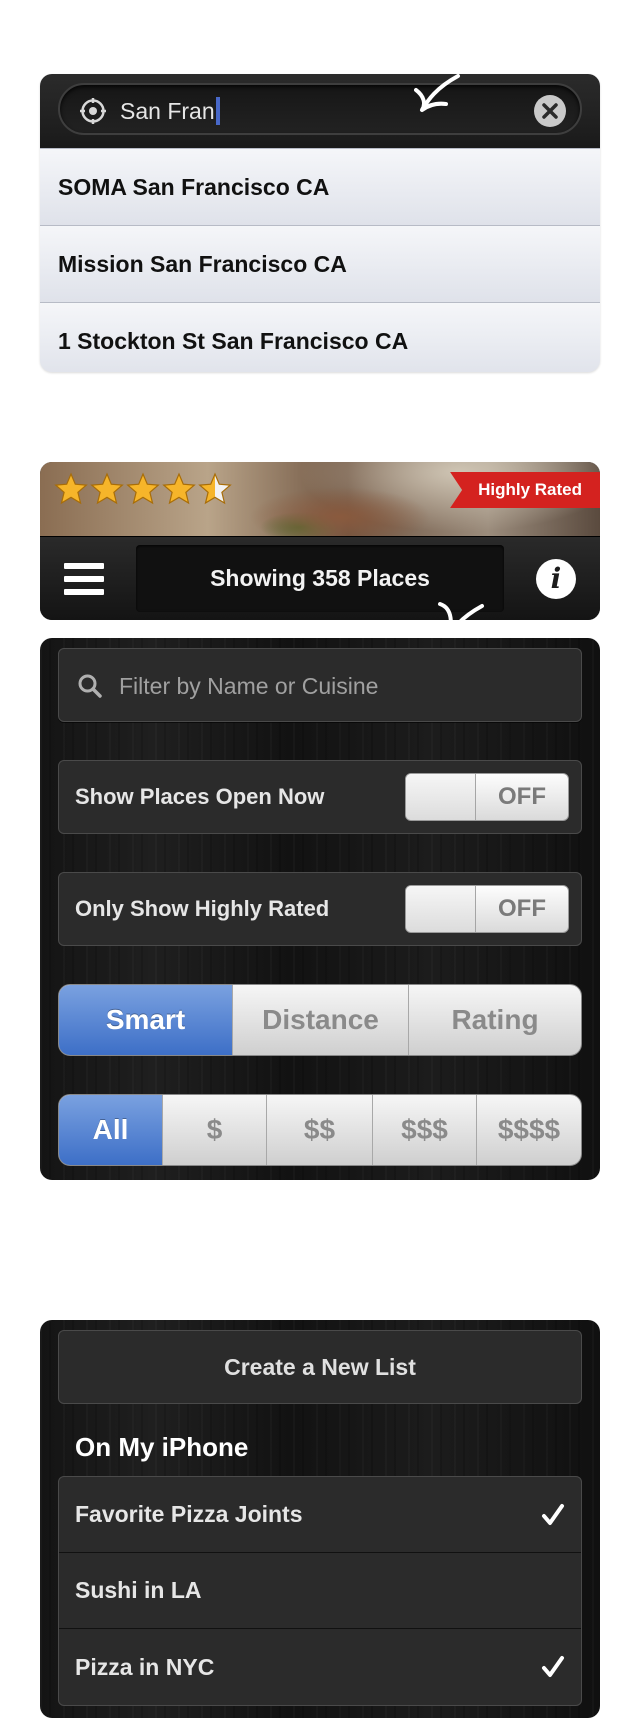  I want to click on hamburger-menu-icon, so click(84, 578).